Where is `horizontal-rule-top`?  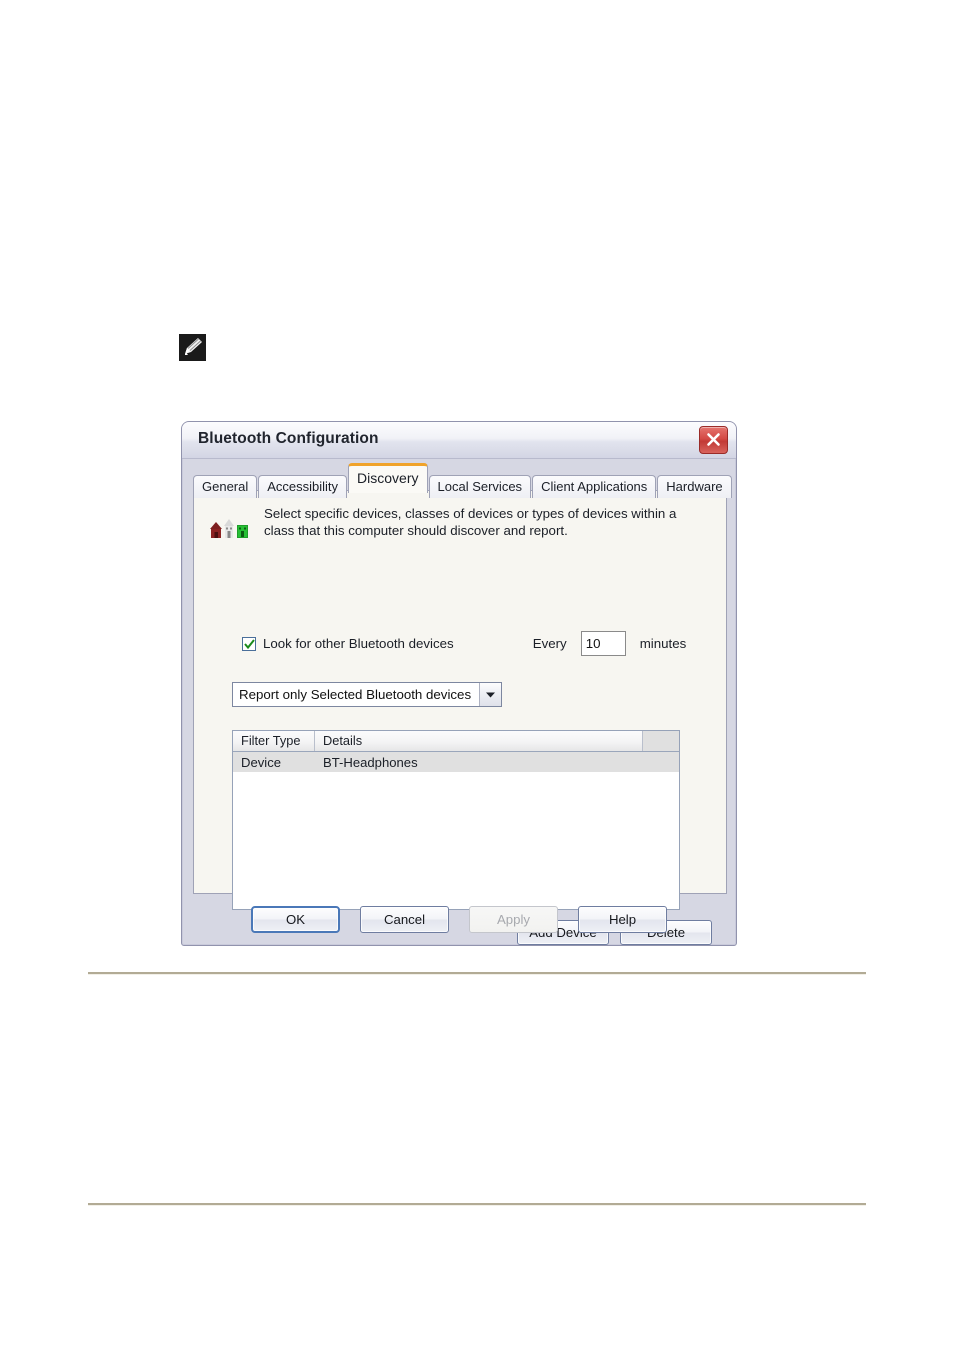 horizontal-rule-top is located at coordinates (477, 973).